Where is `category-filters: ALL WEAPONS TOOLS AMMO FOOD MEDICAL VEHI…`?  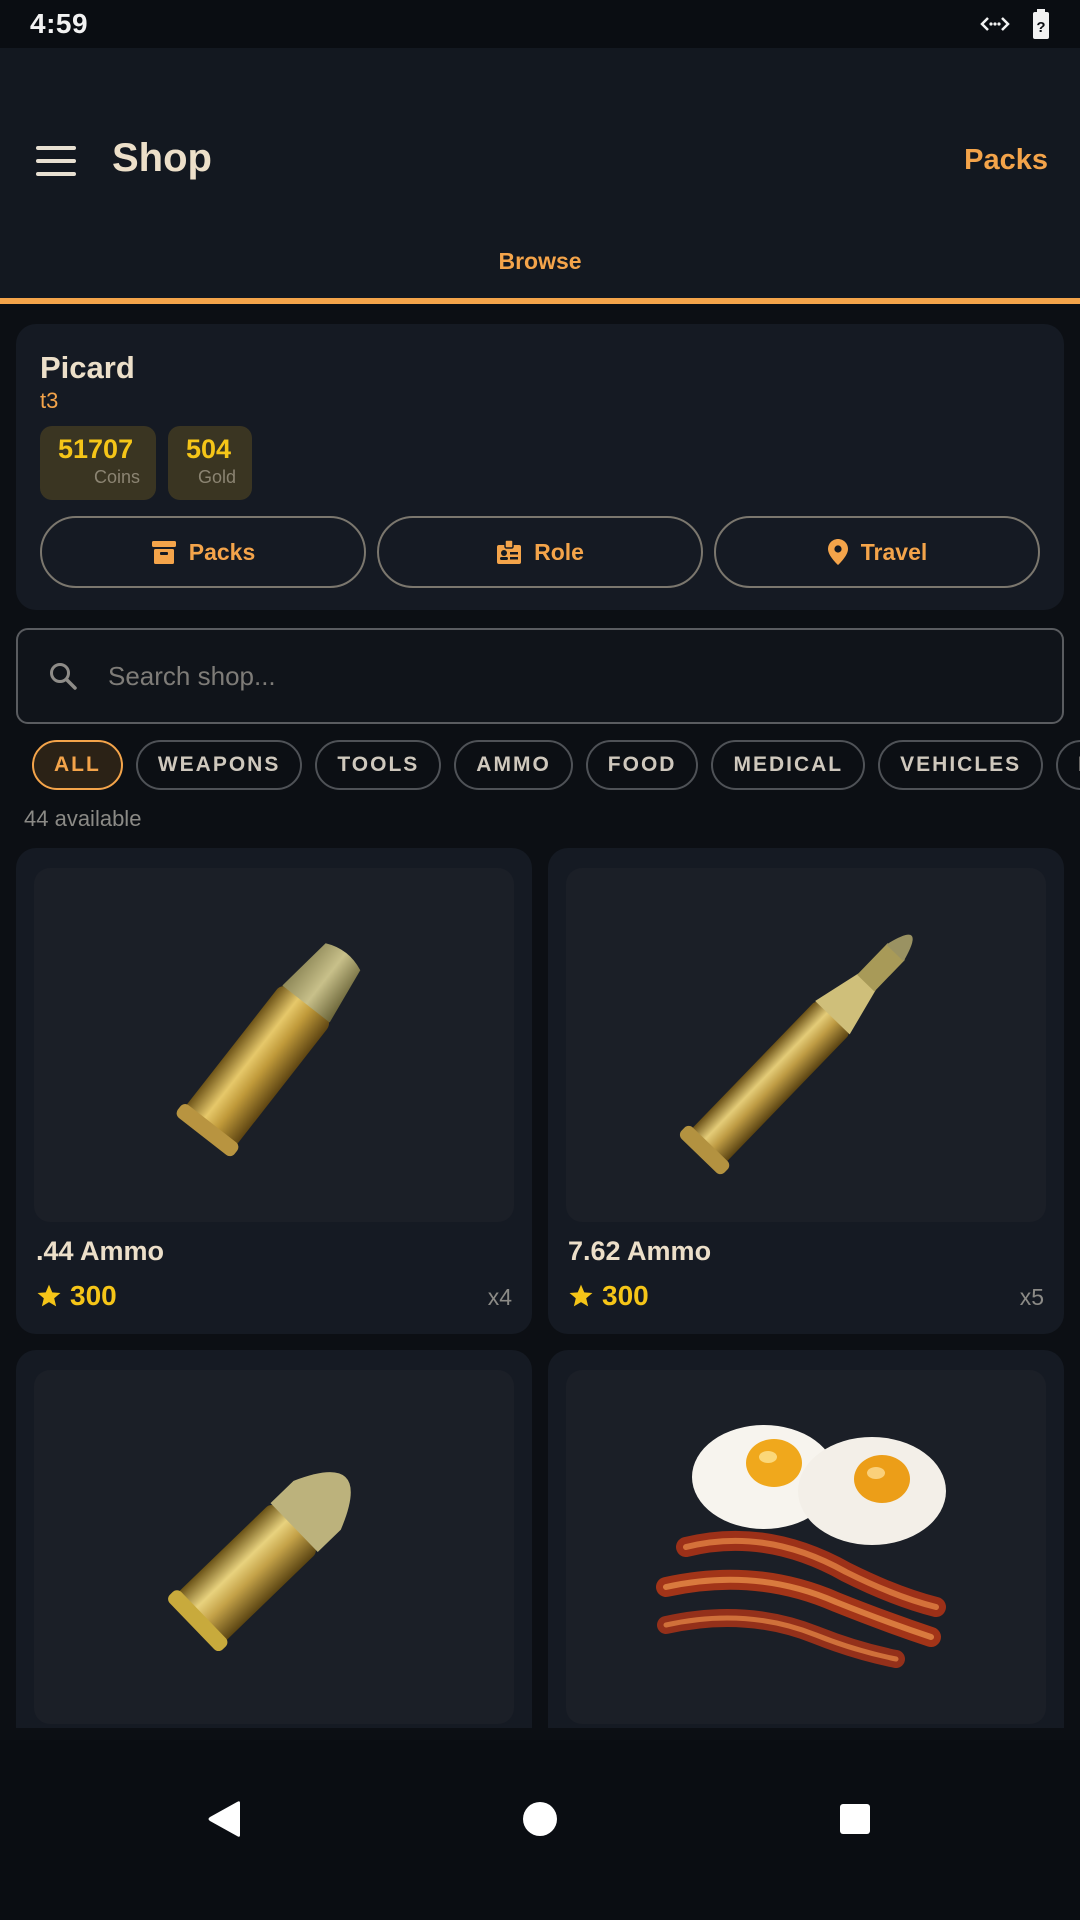 category-filters: ALL WEAPONS TOOLS AMMO FOOD MEDICAL VEHI… is located at coordinates (556, 766).